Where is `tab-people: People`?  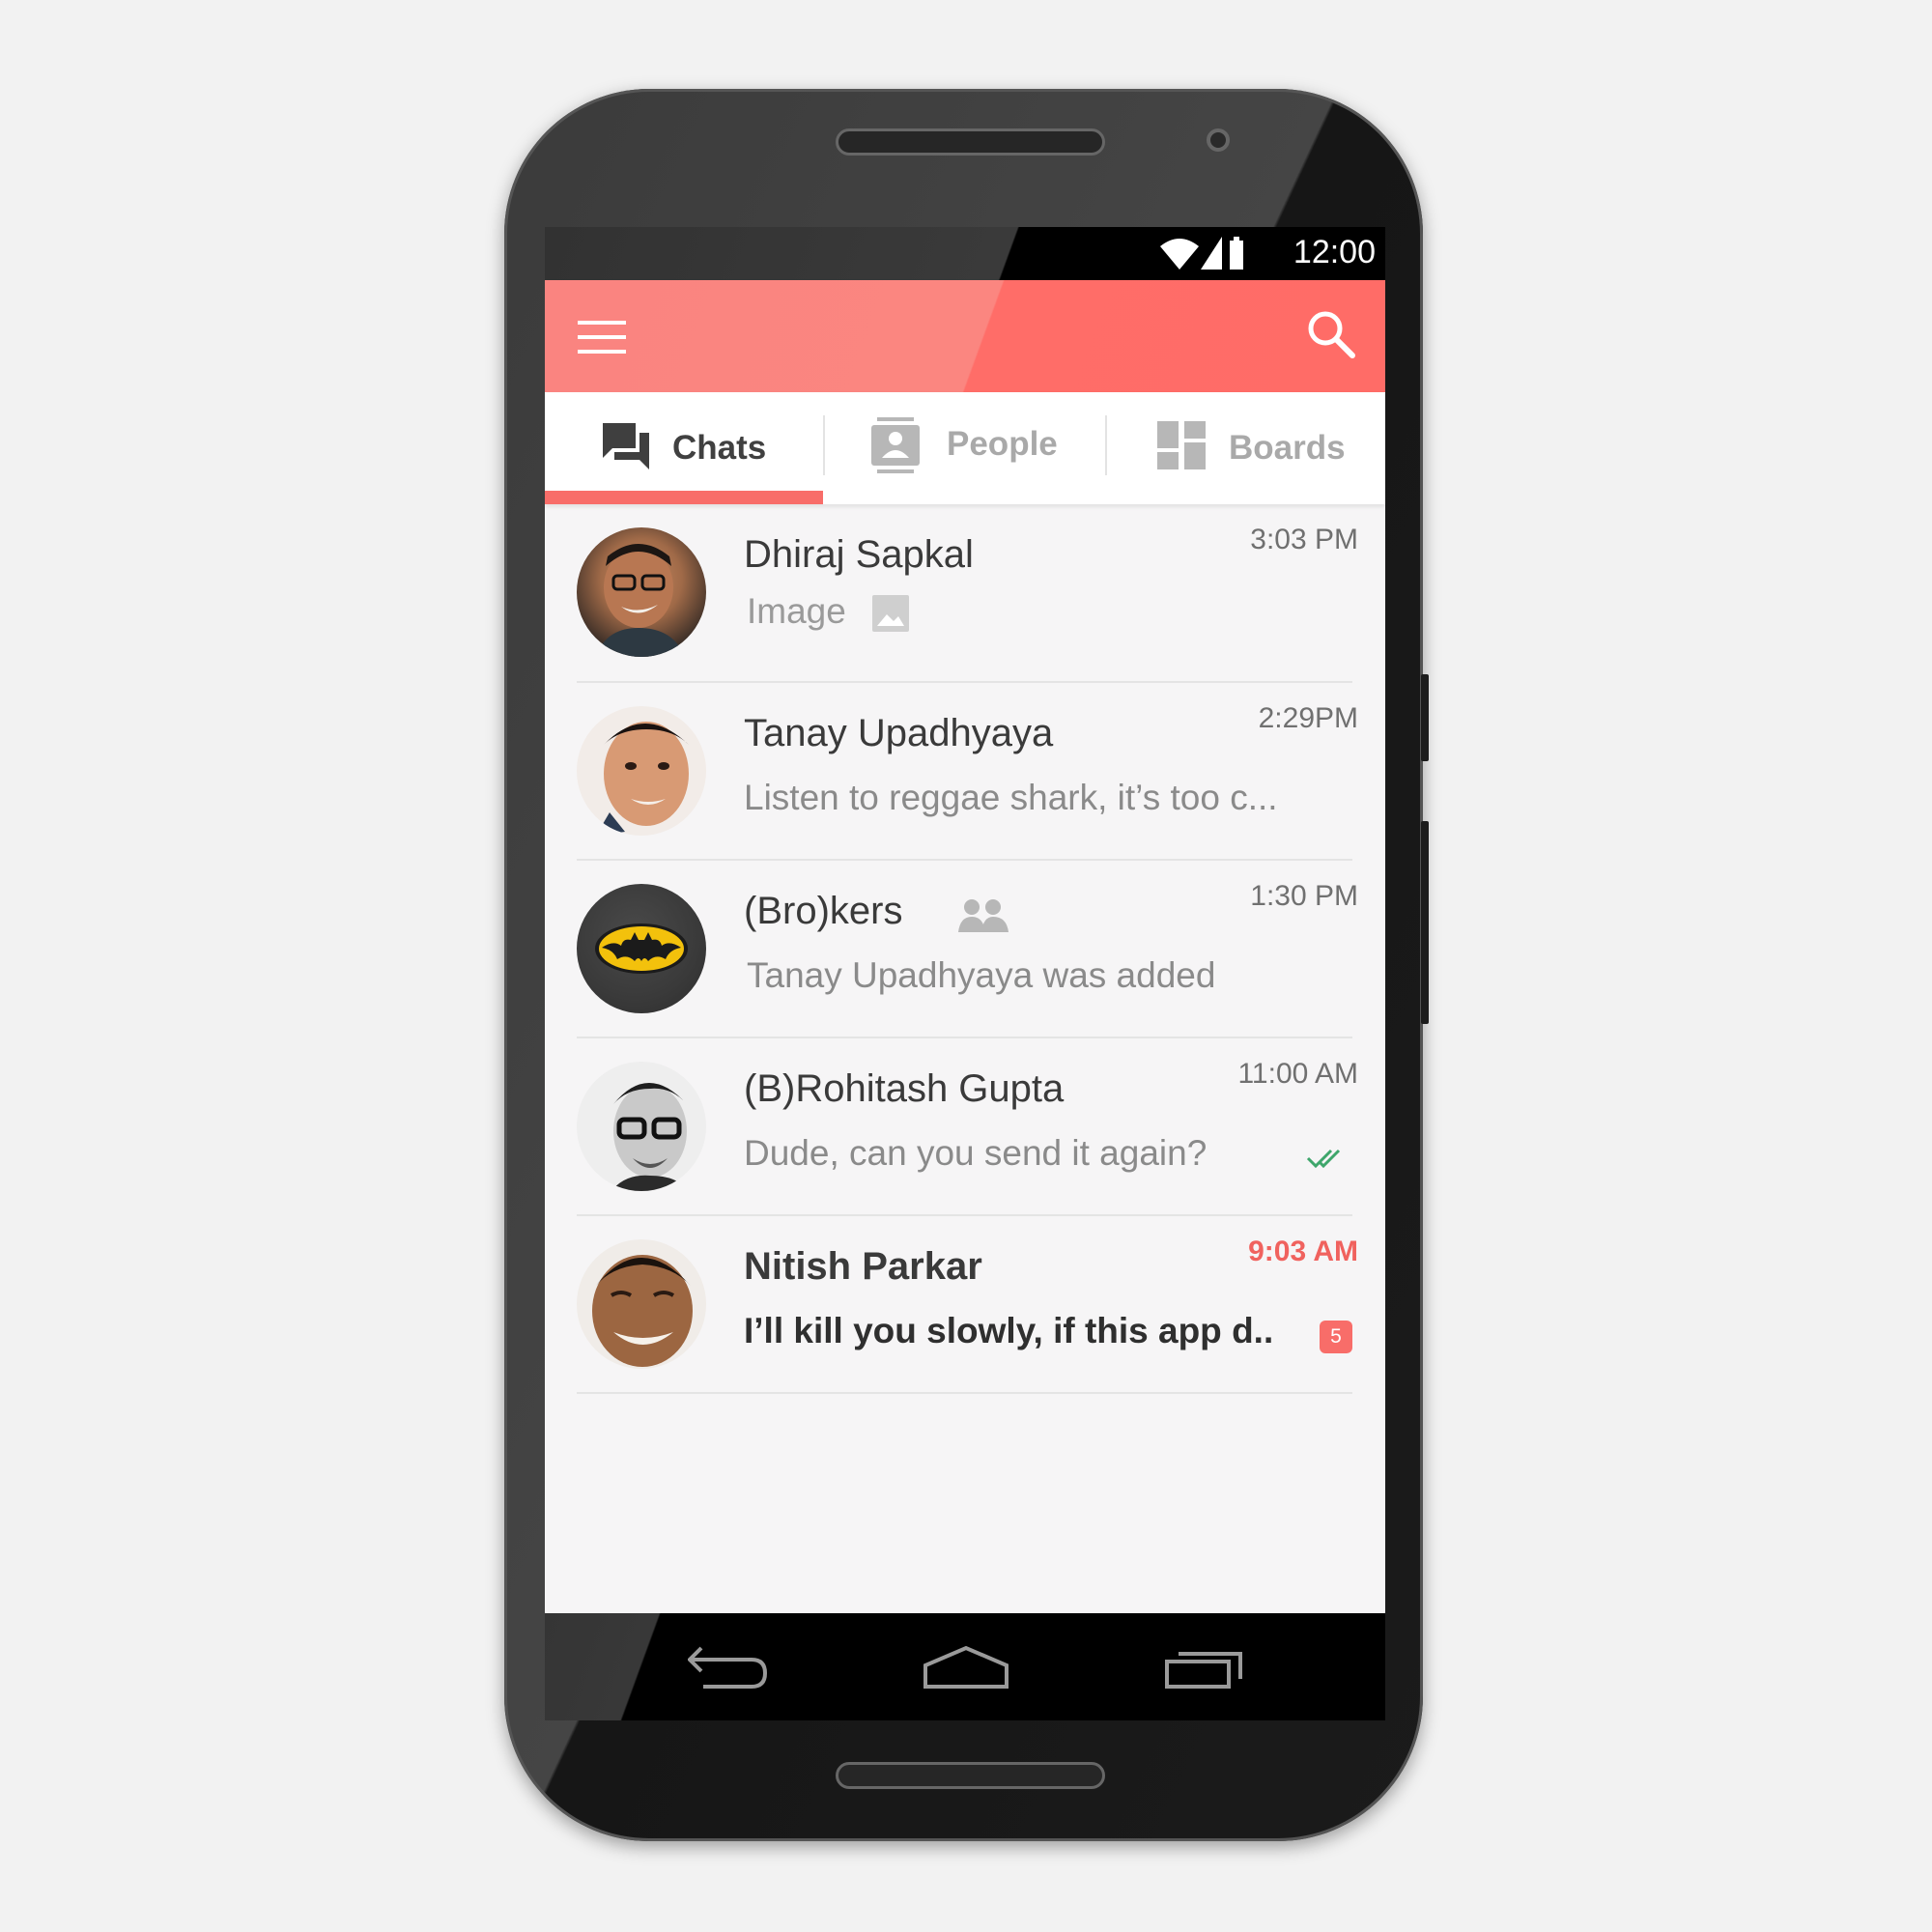
tab-people: People is located at coordinates (965, 448).